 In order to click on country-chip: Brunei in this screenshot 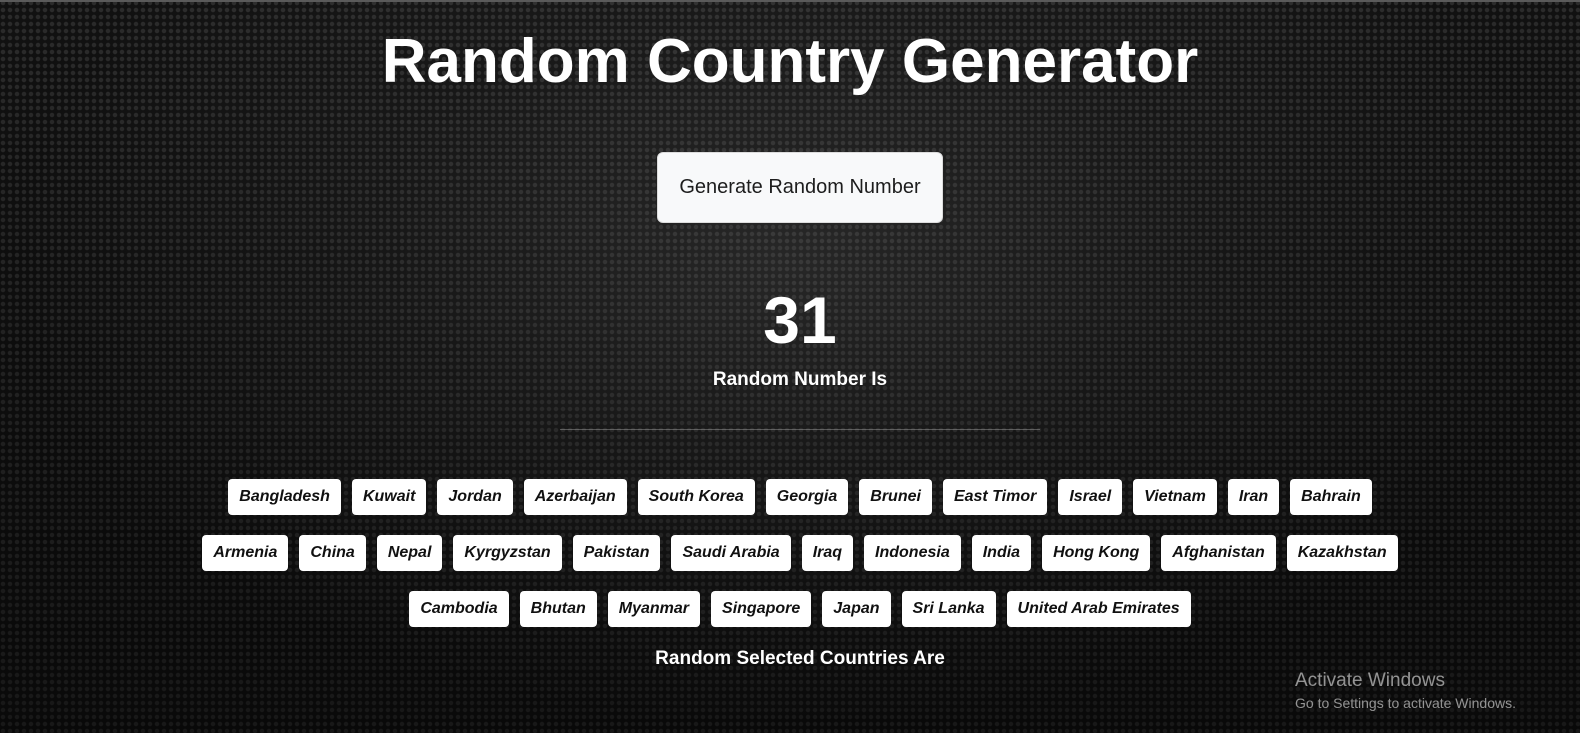, I will do `click(895, 497)`.